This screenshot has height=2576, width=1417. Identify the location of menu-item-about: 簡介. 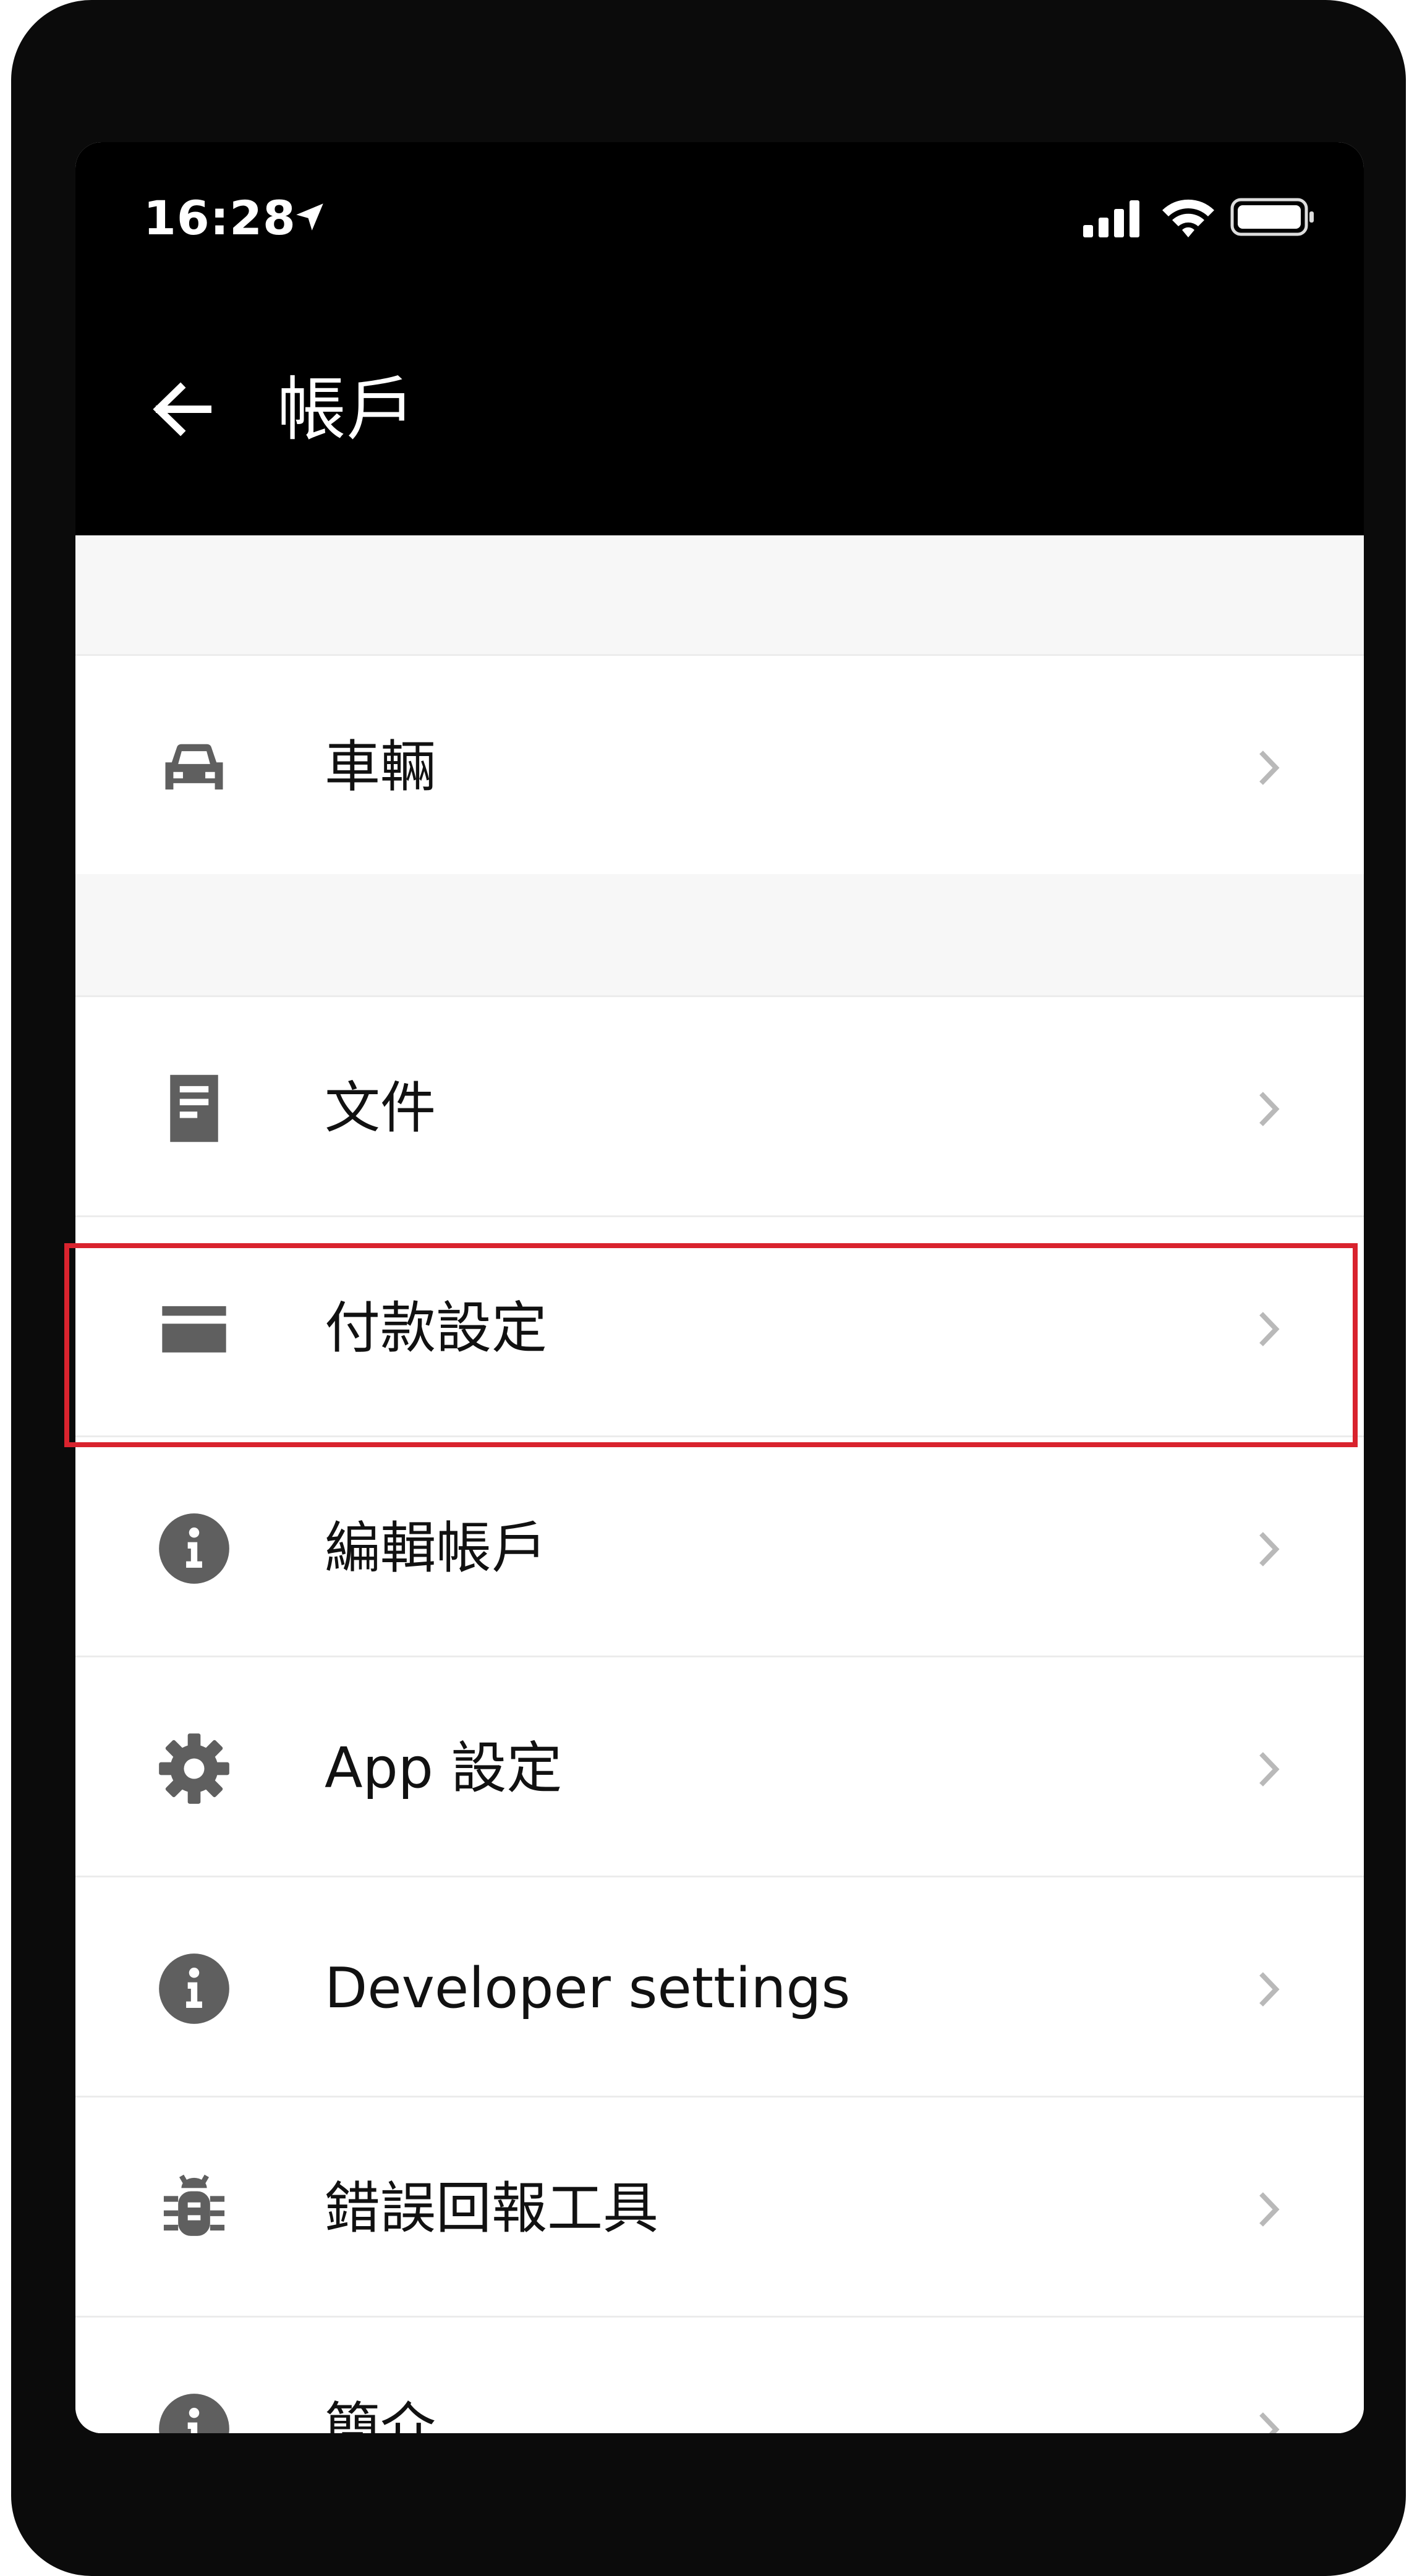
(720, 2374).